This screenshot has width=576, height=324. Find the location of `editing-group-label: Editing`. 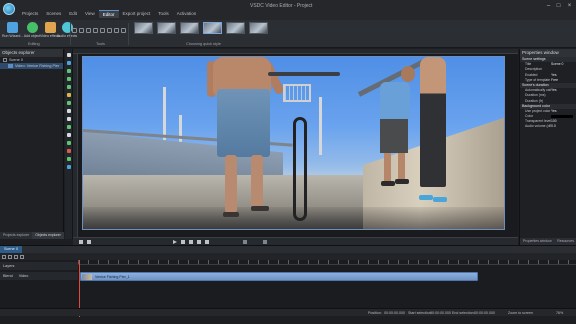

editing-group-label: Editing is located at coordinates (34, 44).